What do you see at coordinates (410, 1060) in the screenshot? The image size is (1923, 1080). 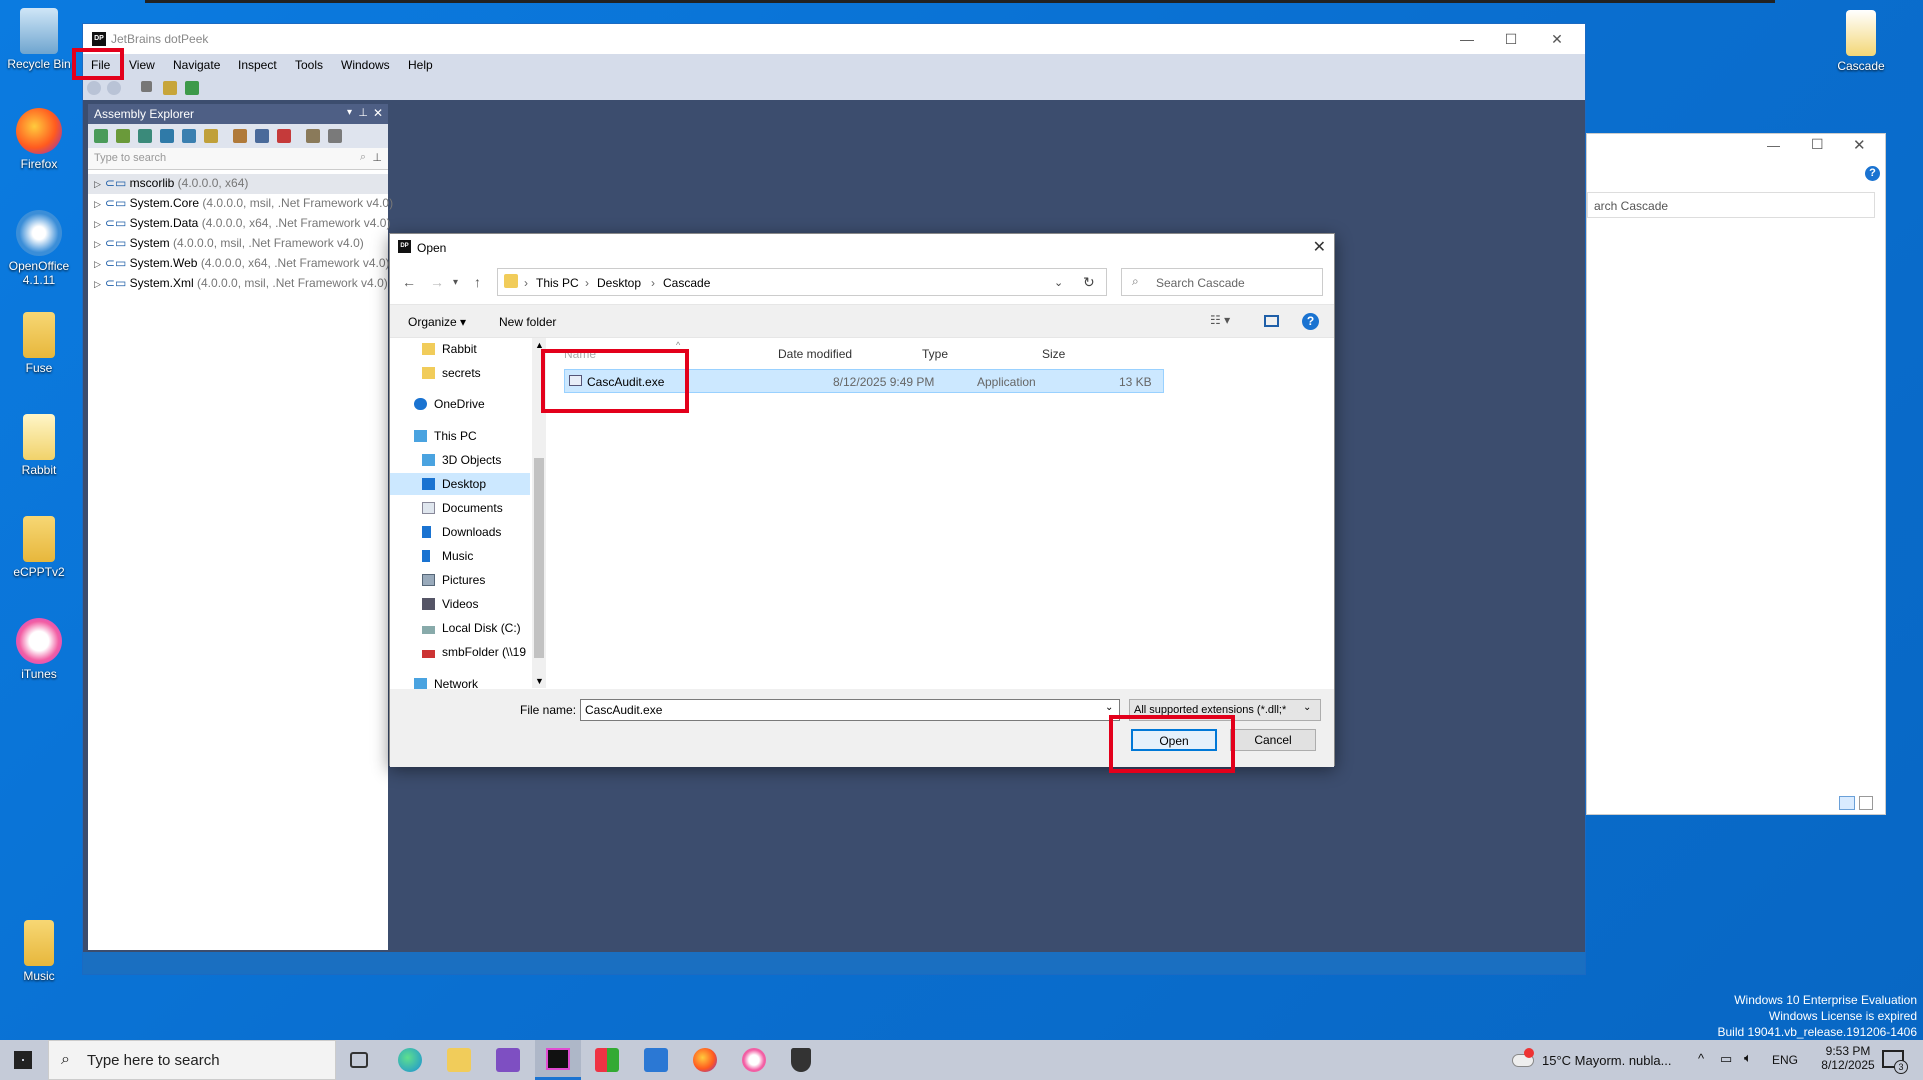 I see `edge-icon` at bounding box center [410, 1060].